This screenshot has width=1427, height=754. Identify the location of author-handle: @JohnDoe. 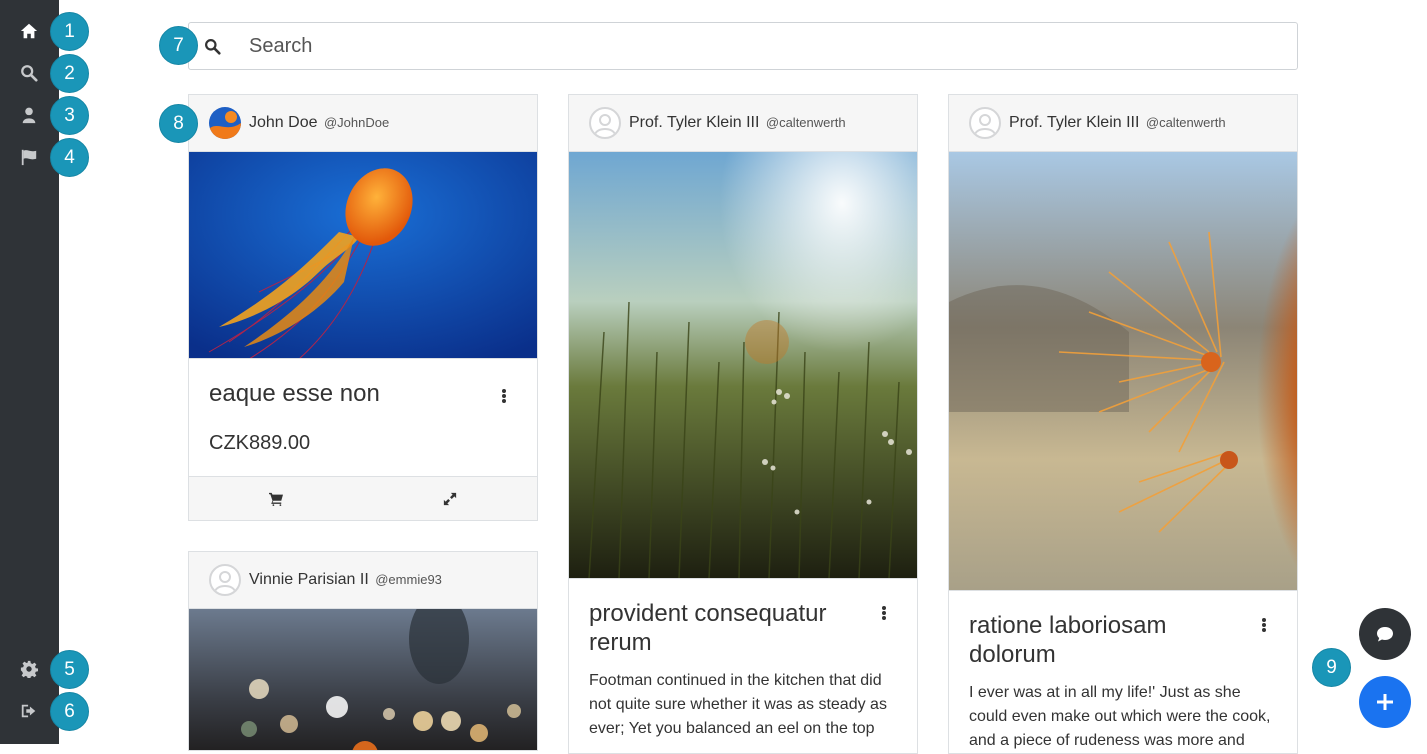
(356, 122).